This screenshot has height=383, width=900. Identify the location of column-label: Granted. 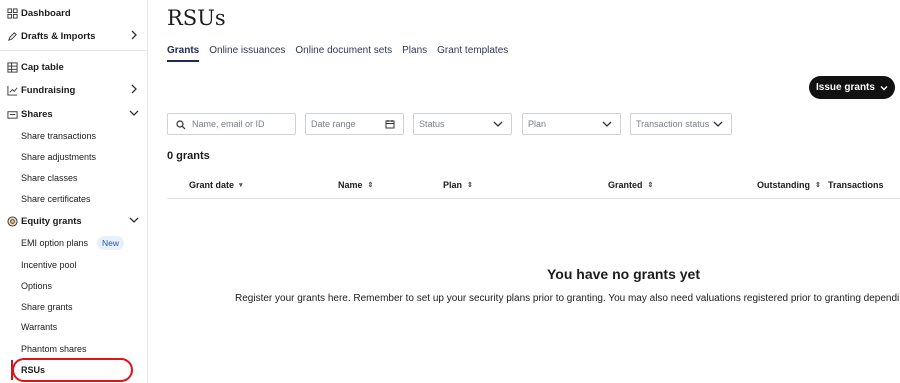
(625, 185).